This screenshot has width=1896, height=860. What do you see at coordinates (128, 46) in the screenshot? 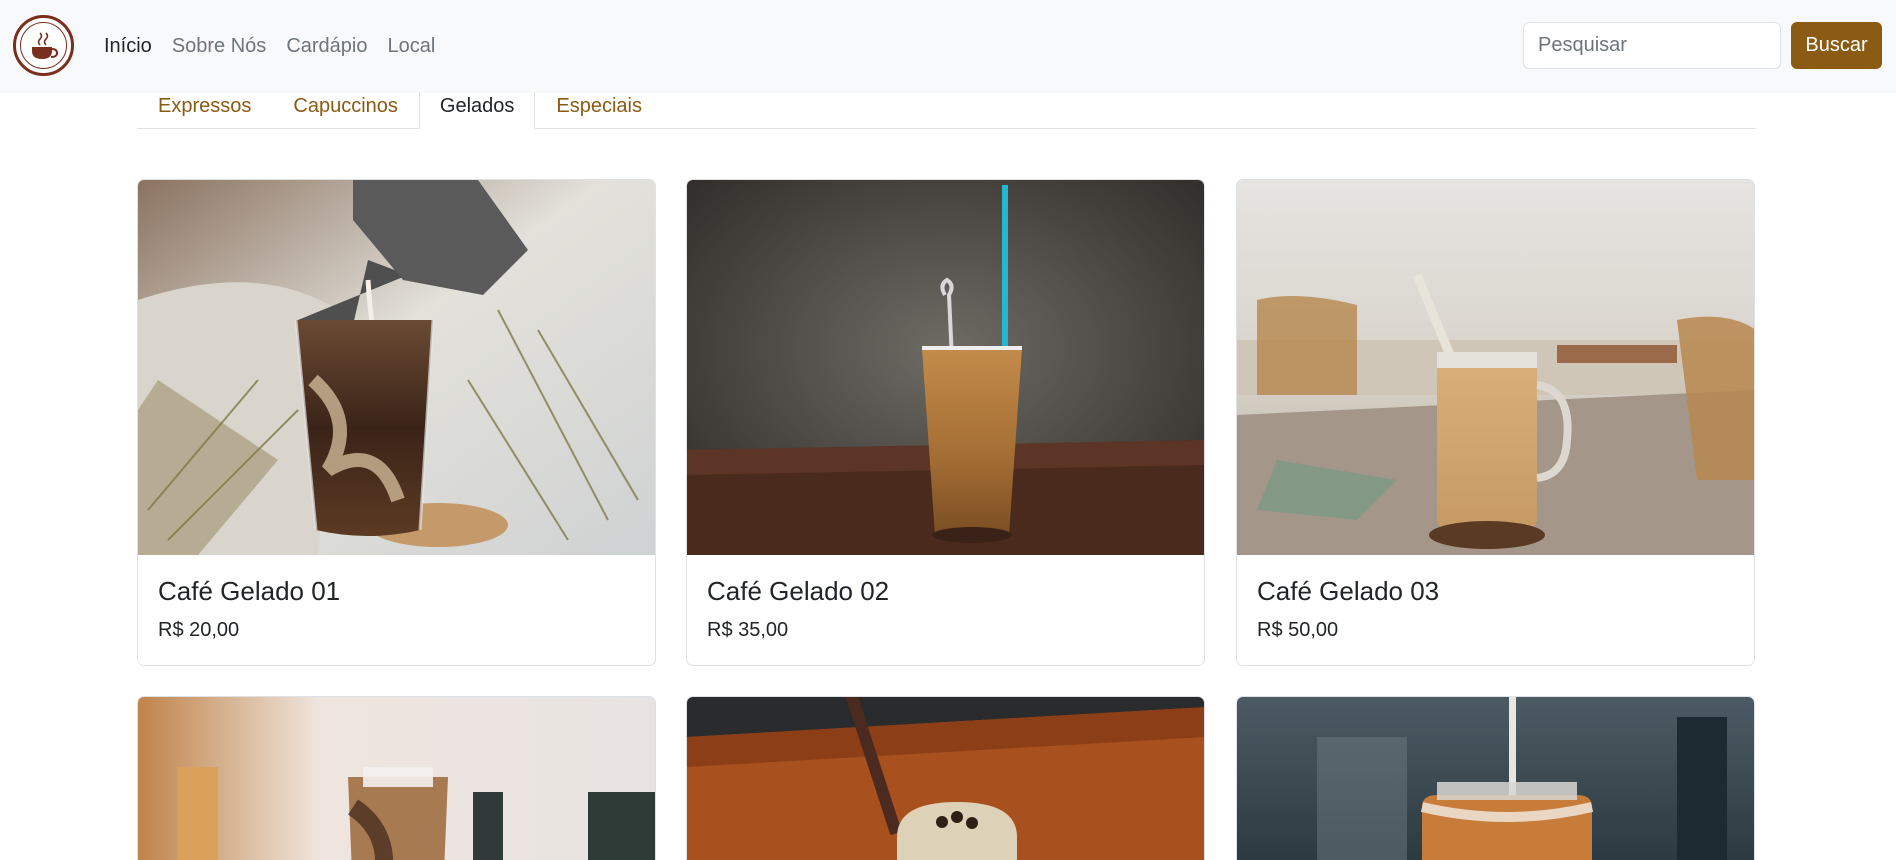
I see `nav-link-inicio: Início` at bounding box center [128, 46].